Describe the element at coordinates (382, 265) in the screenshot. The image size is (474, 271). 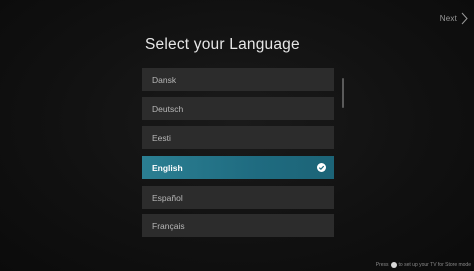
I see `hint-prefix: Press` at that location.